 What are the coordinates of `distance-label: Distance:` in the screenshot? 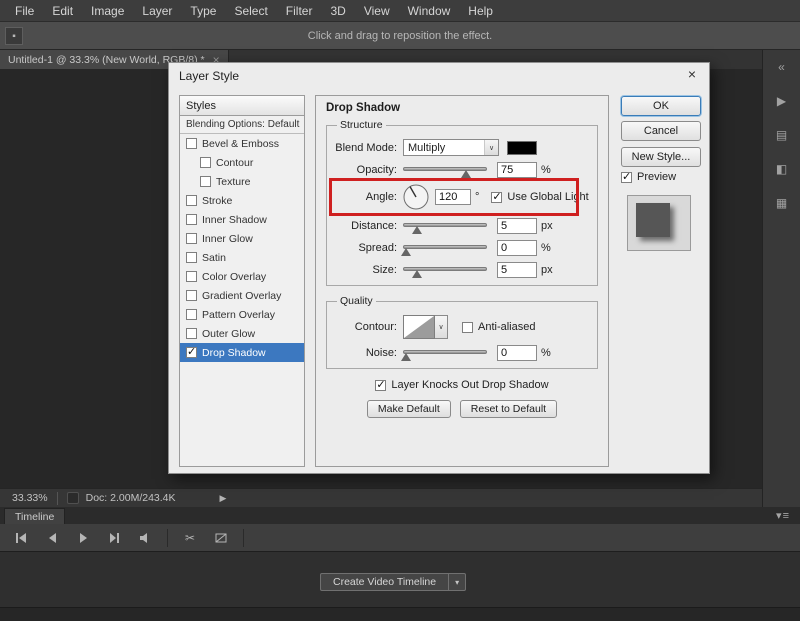 It's located at (374, 225).